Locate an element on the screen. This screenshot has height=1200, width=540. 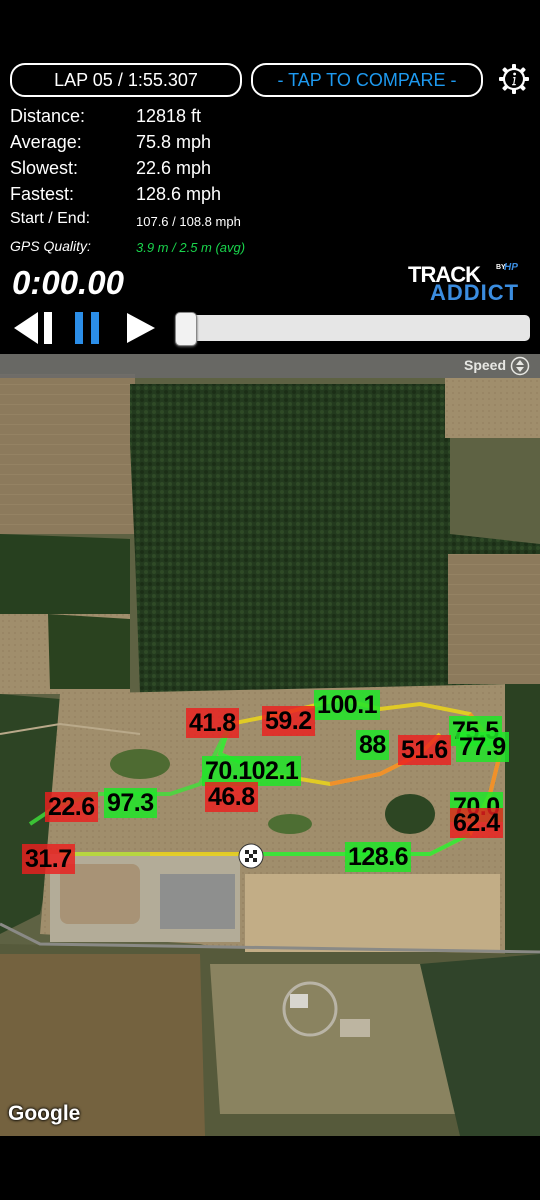
speed-label: 22.6 is located at coordinates (71, 807).